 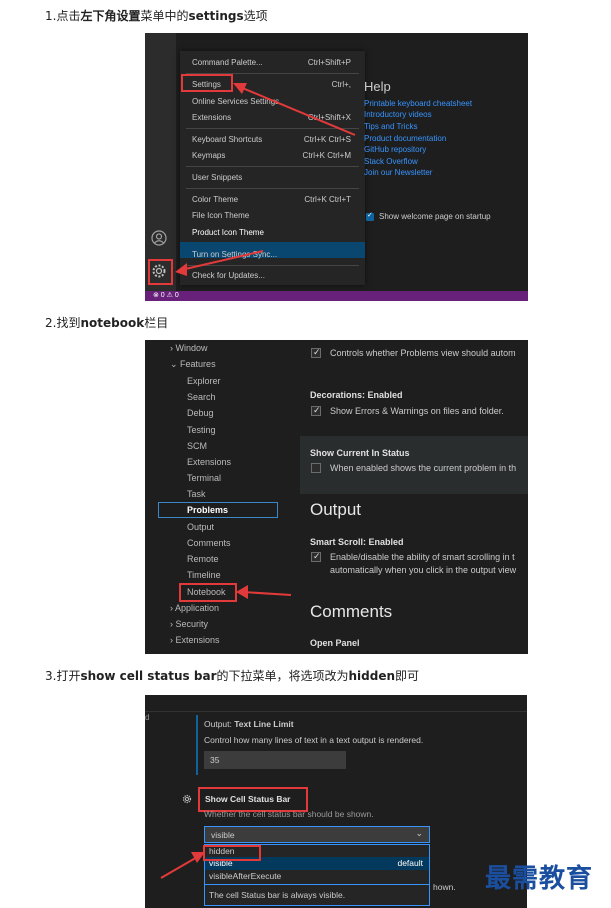 What do you see at coordinates (444, 887) in the screenshot?
I see `trailing-text: hown.` at bounding box center [444, 887].